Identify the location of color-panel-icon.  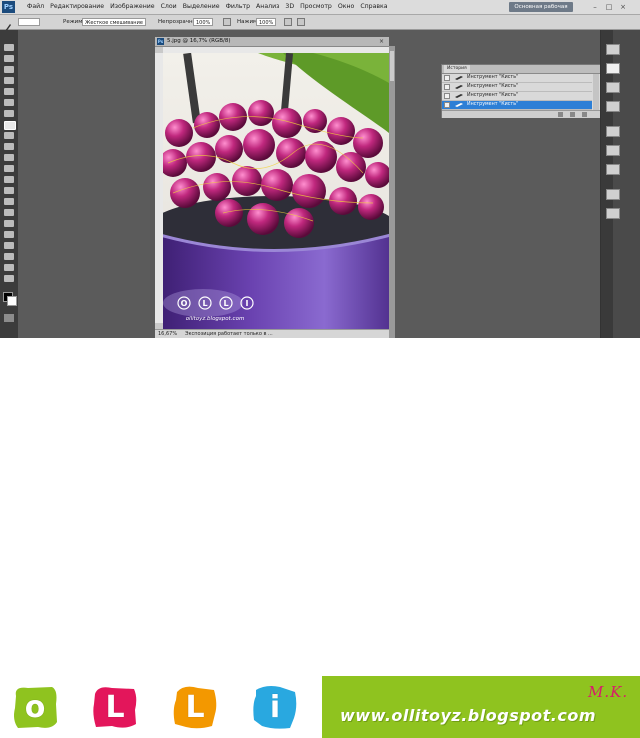
(613, 49).